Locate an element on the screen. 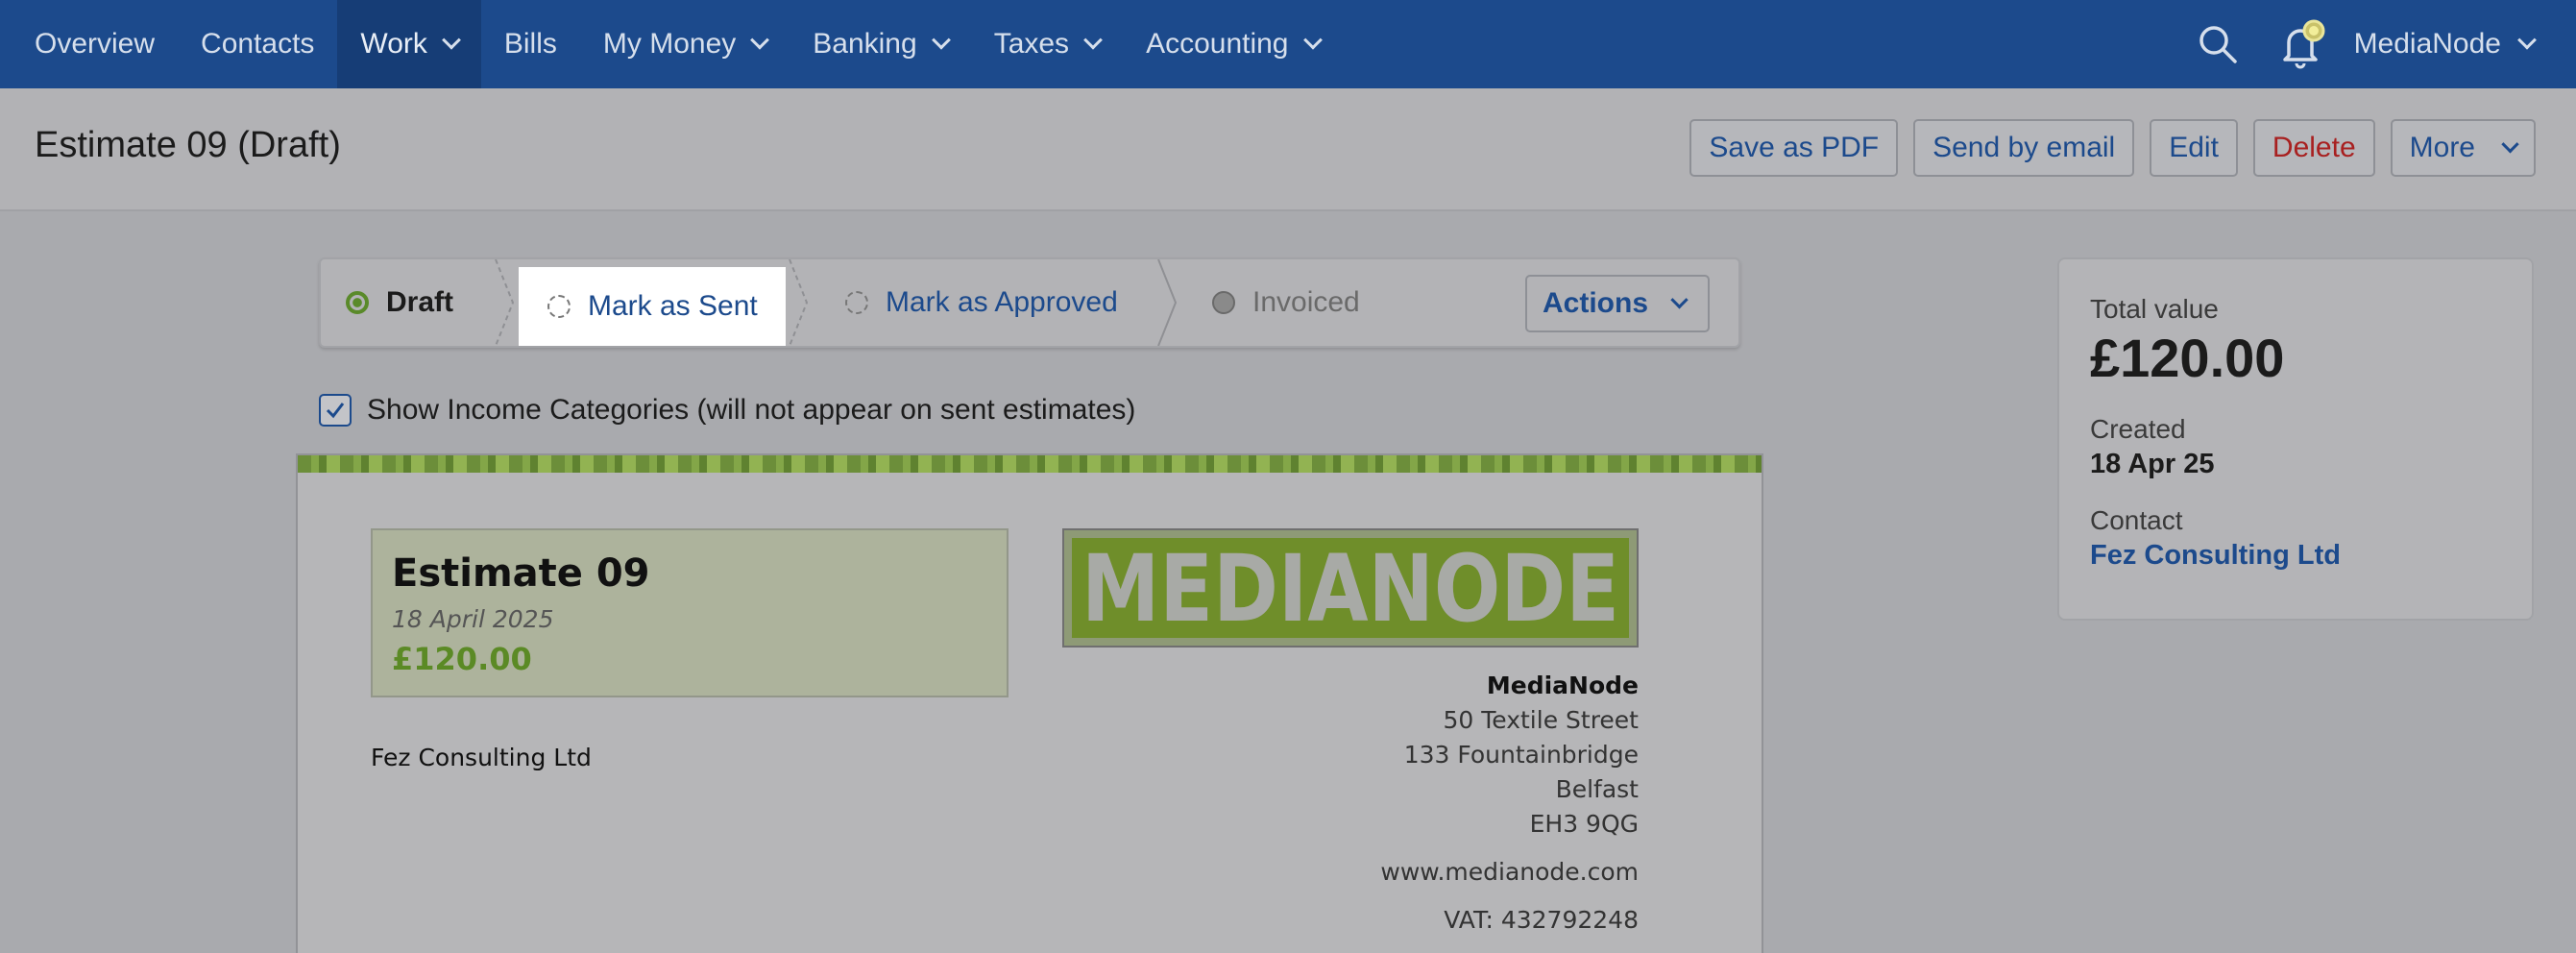  nav-work-label: Work is located at coordinates (394, 44).